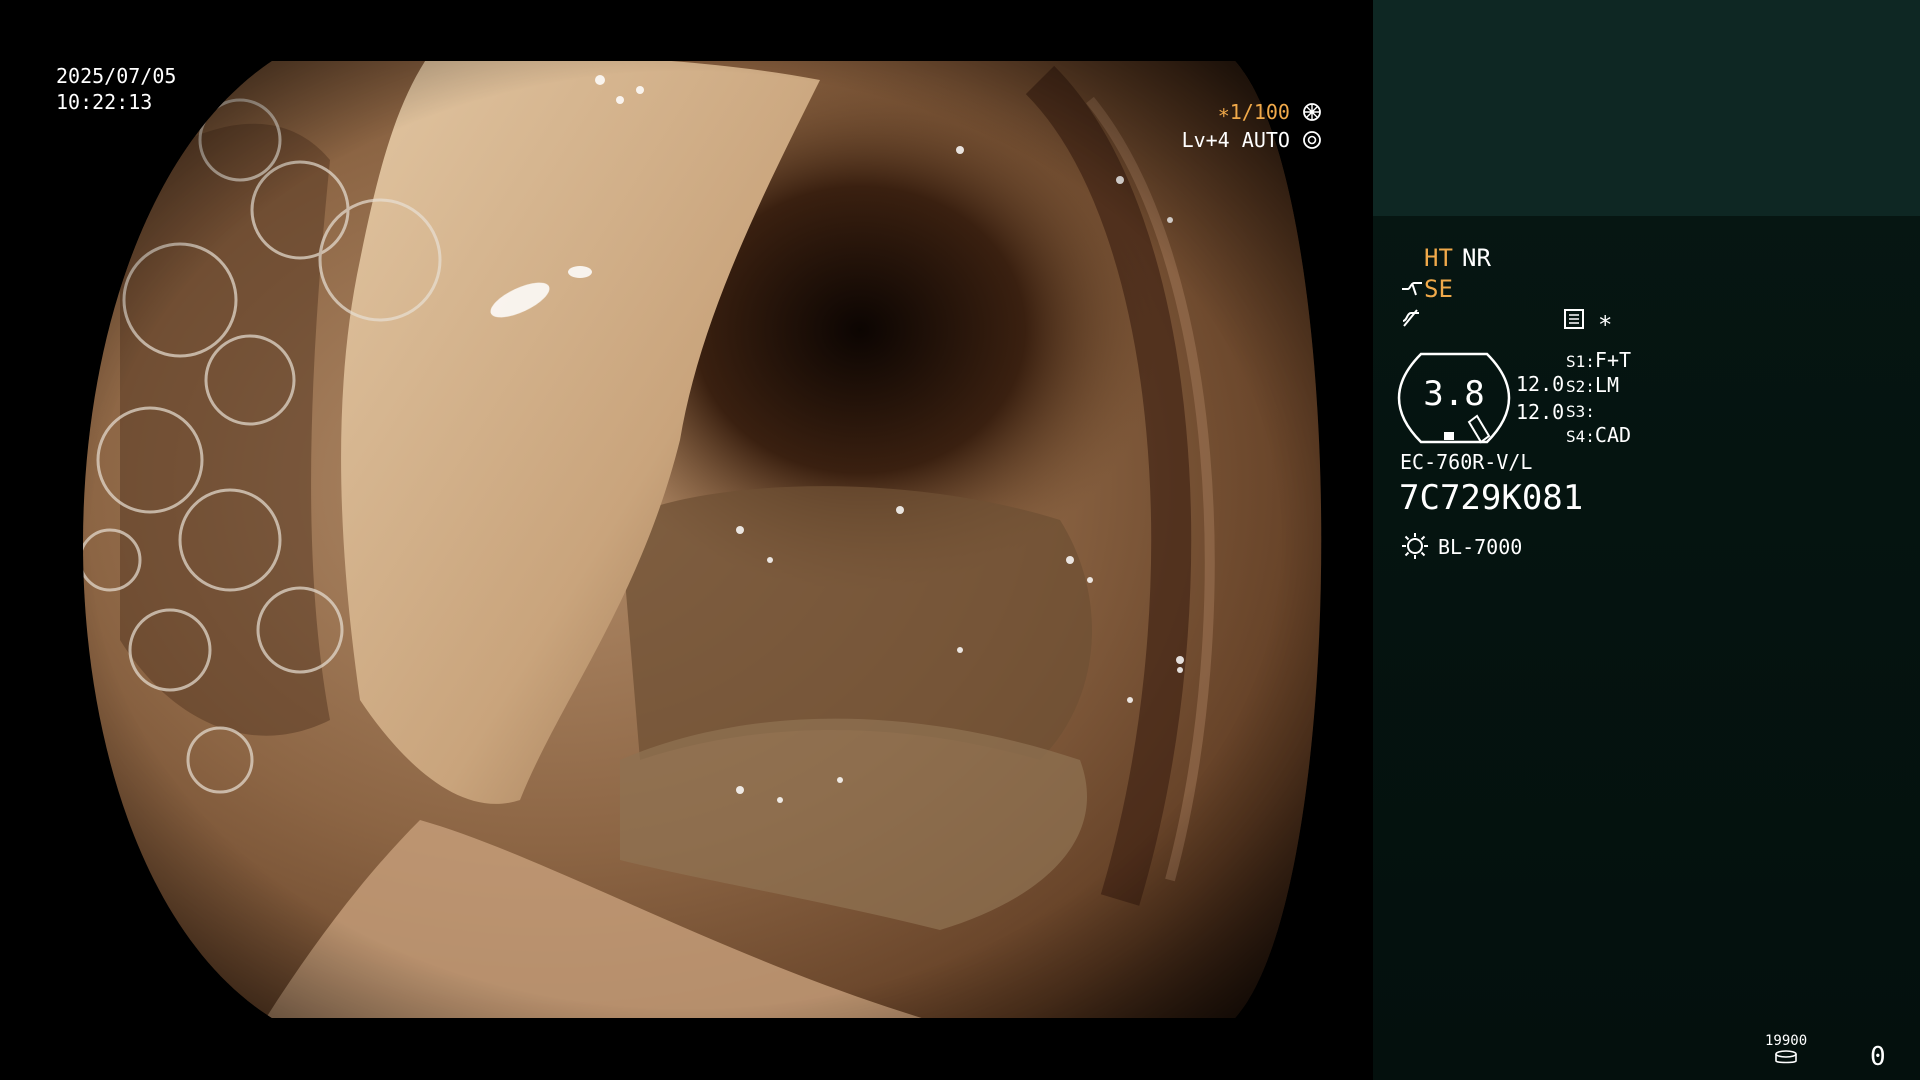  I want to click on switch-list: S1:F+T S2:LM S3: S4:CAD, so click(1598, 398).